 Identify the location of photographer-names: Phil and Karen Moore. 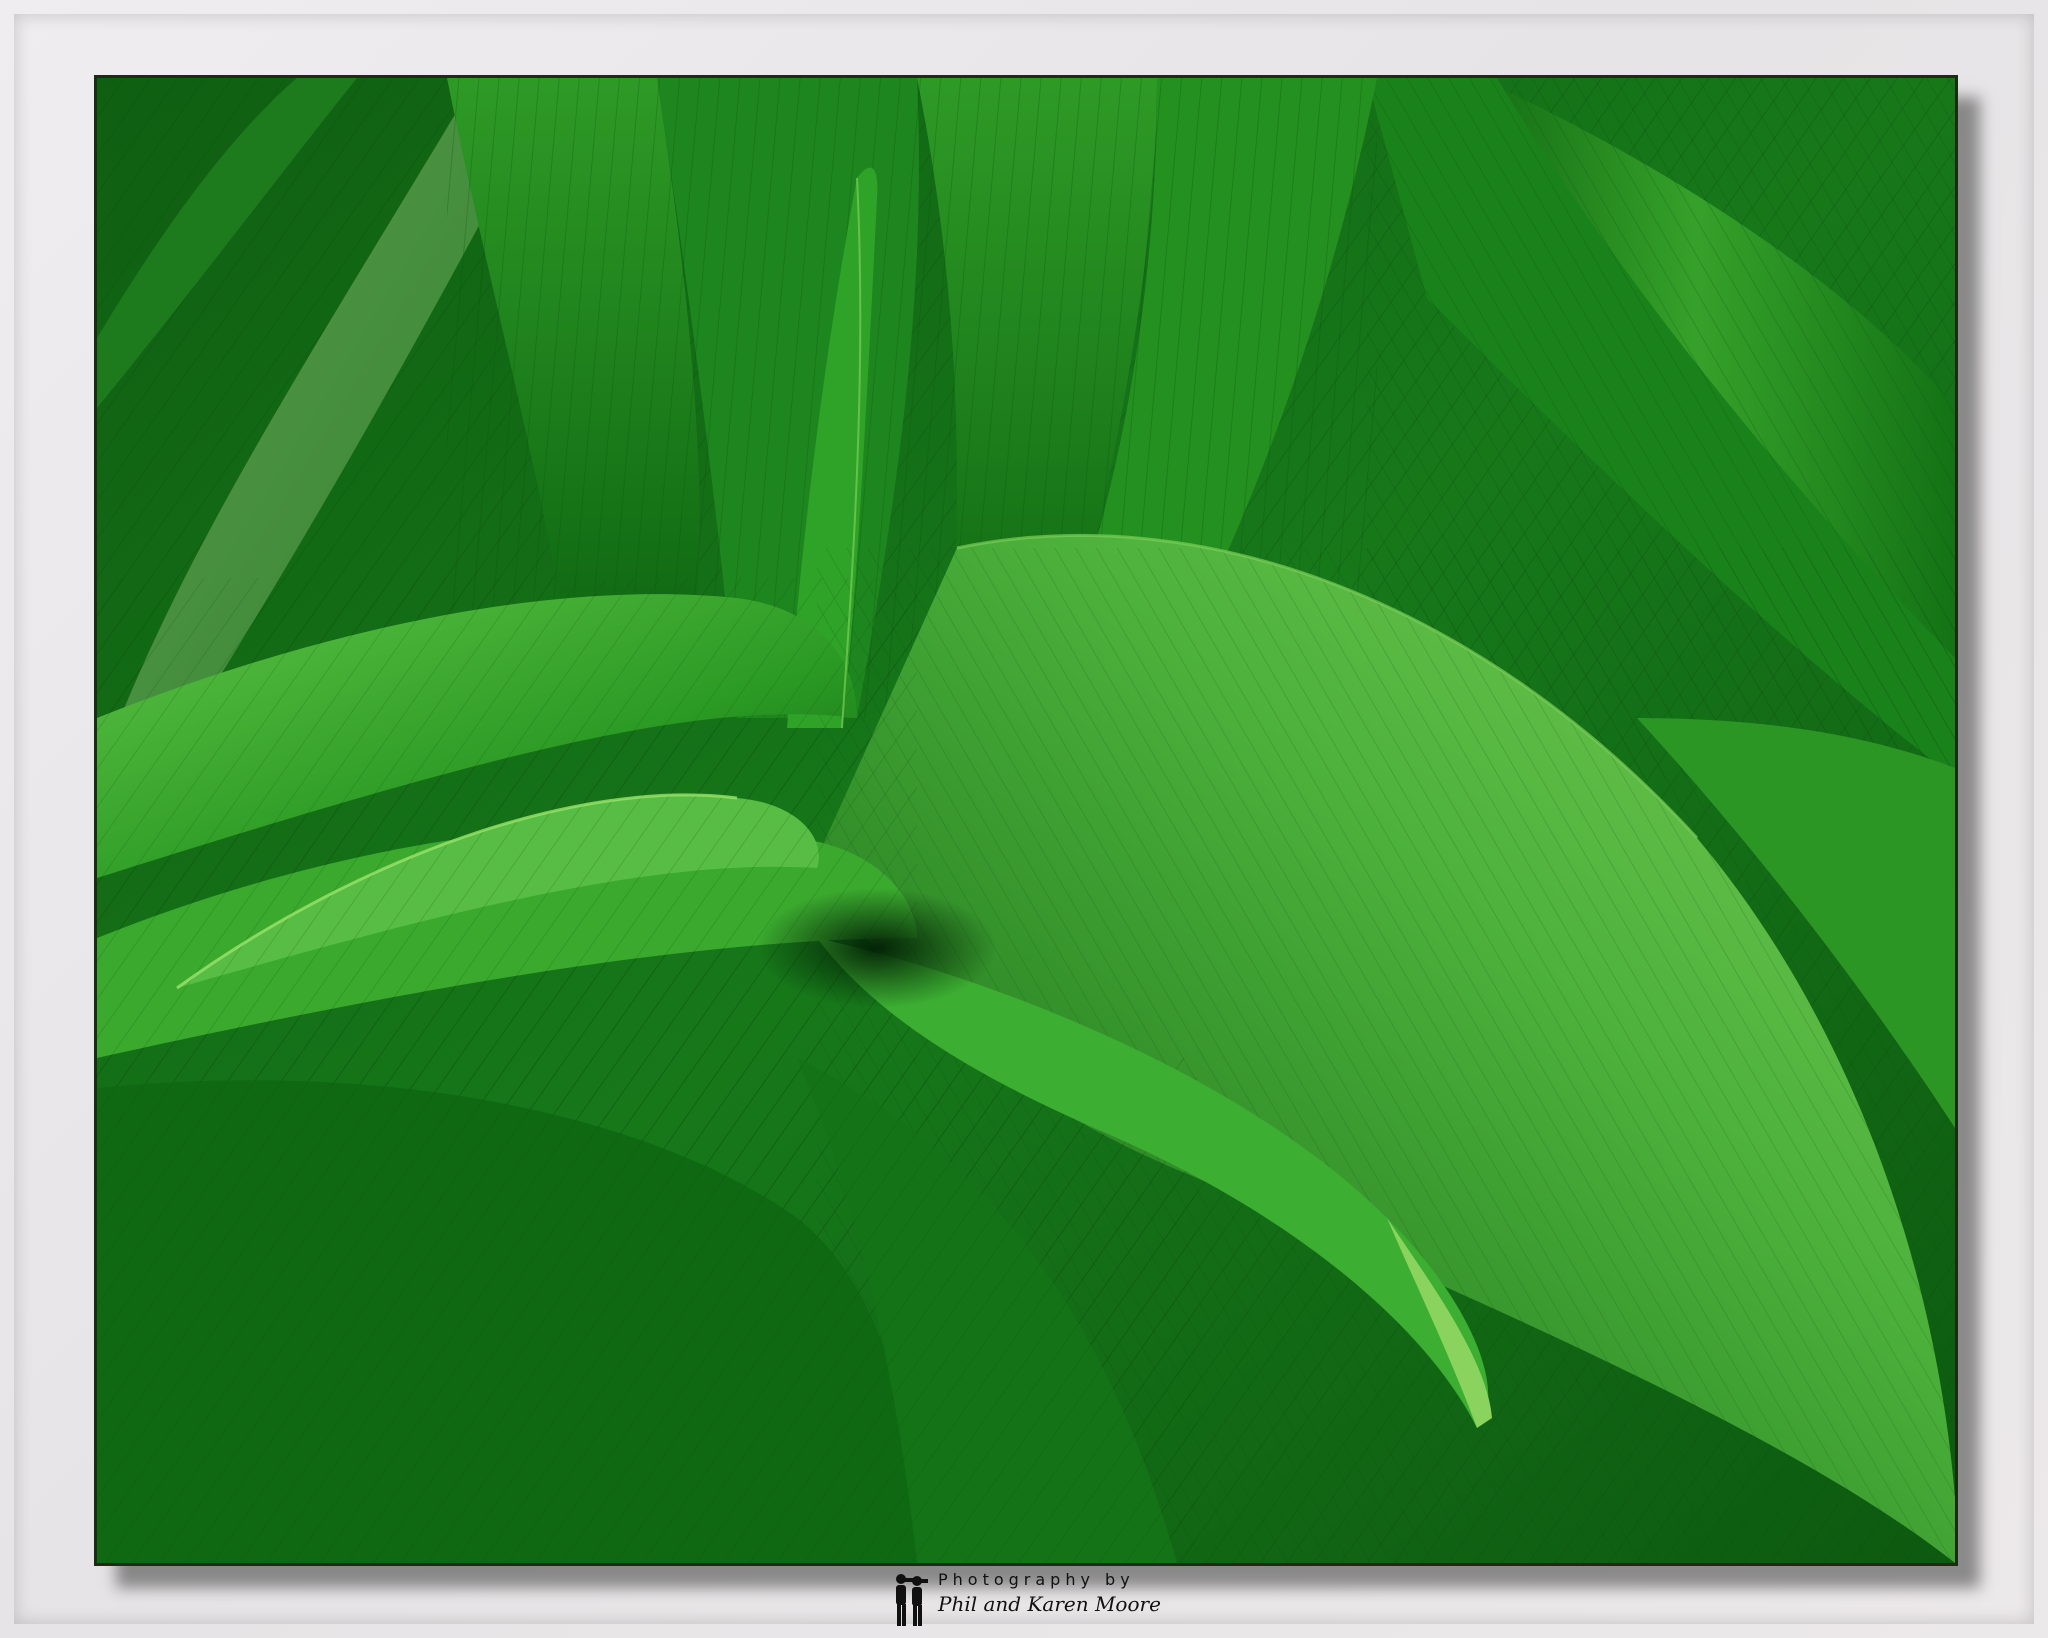
(1049, 1604).